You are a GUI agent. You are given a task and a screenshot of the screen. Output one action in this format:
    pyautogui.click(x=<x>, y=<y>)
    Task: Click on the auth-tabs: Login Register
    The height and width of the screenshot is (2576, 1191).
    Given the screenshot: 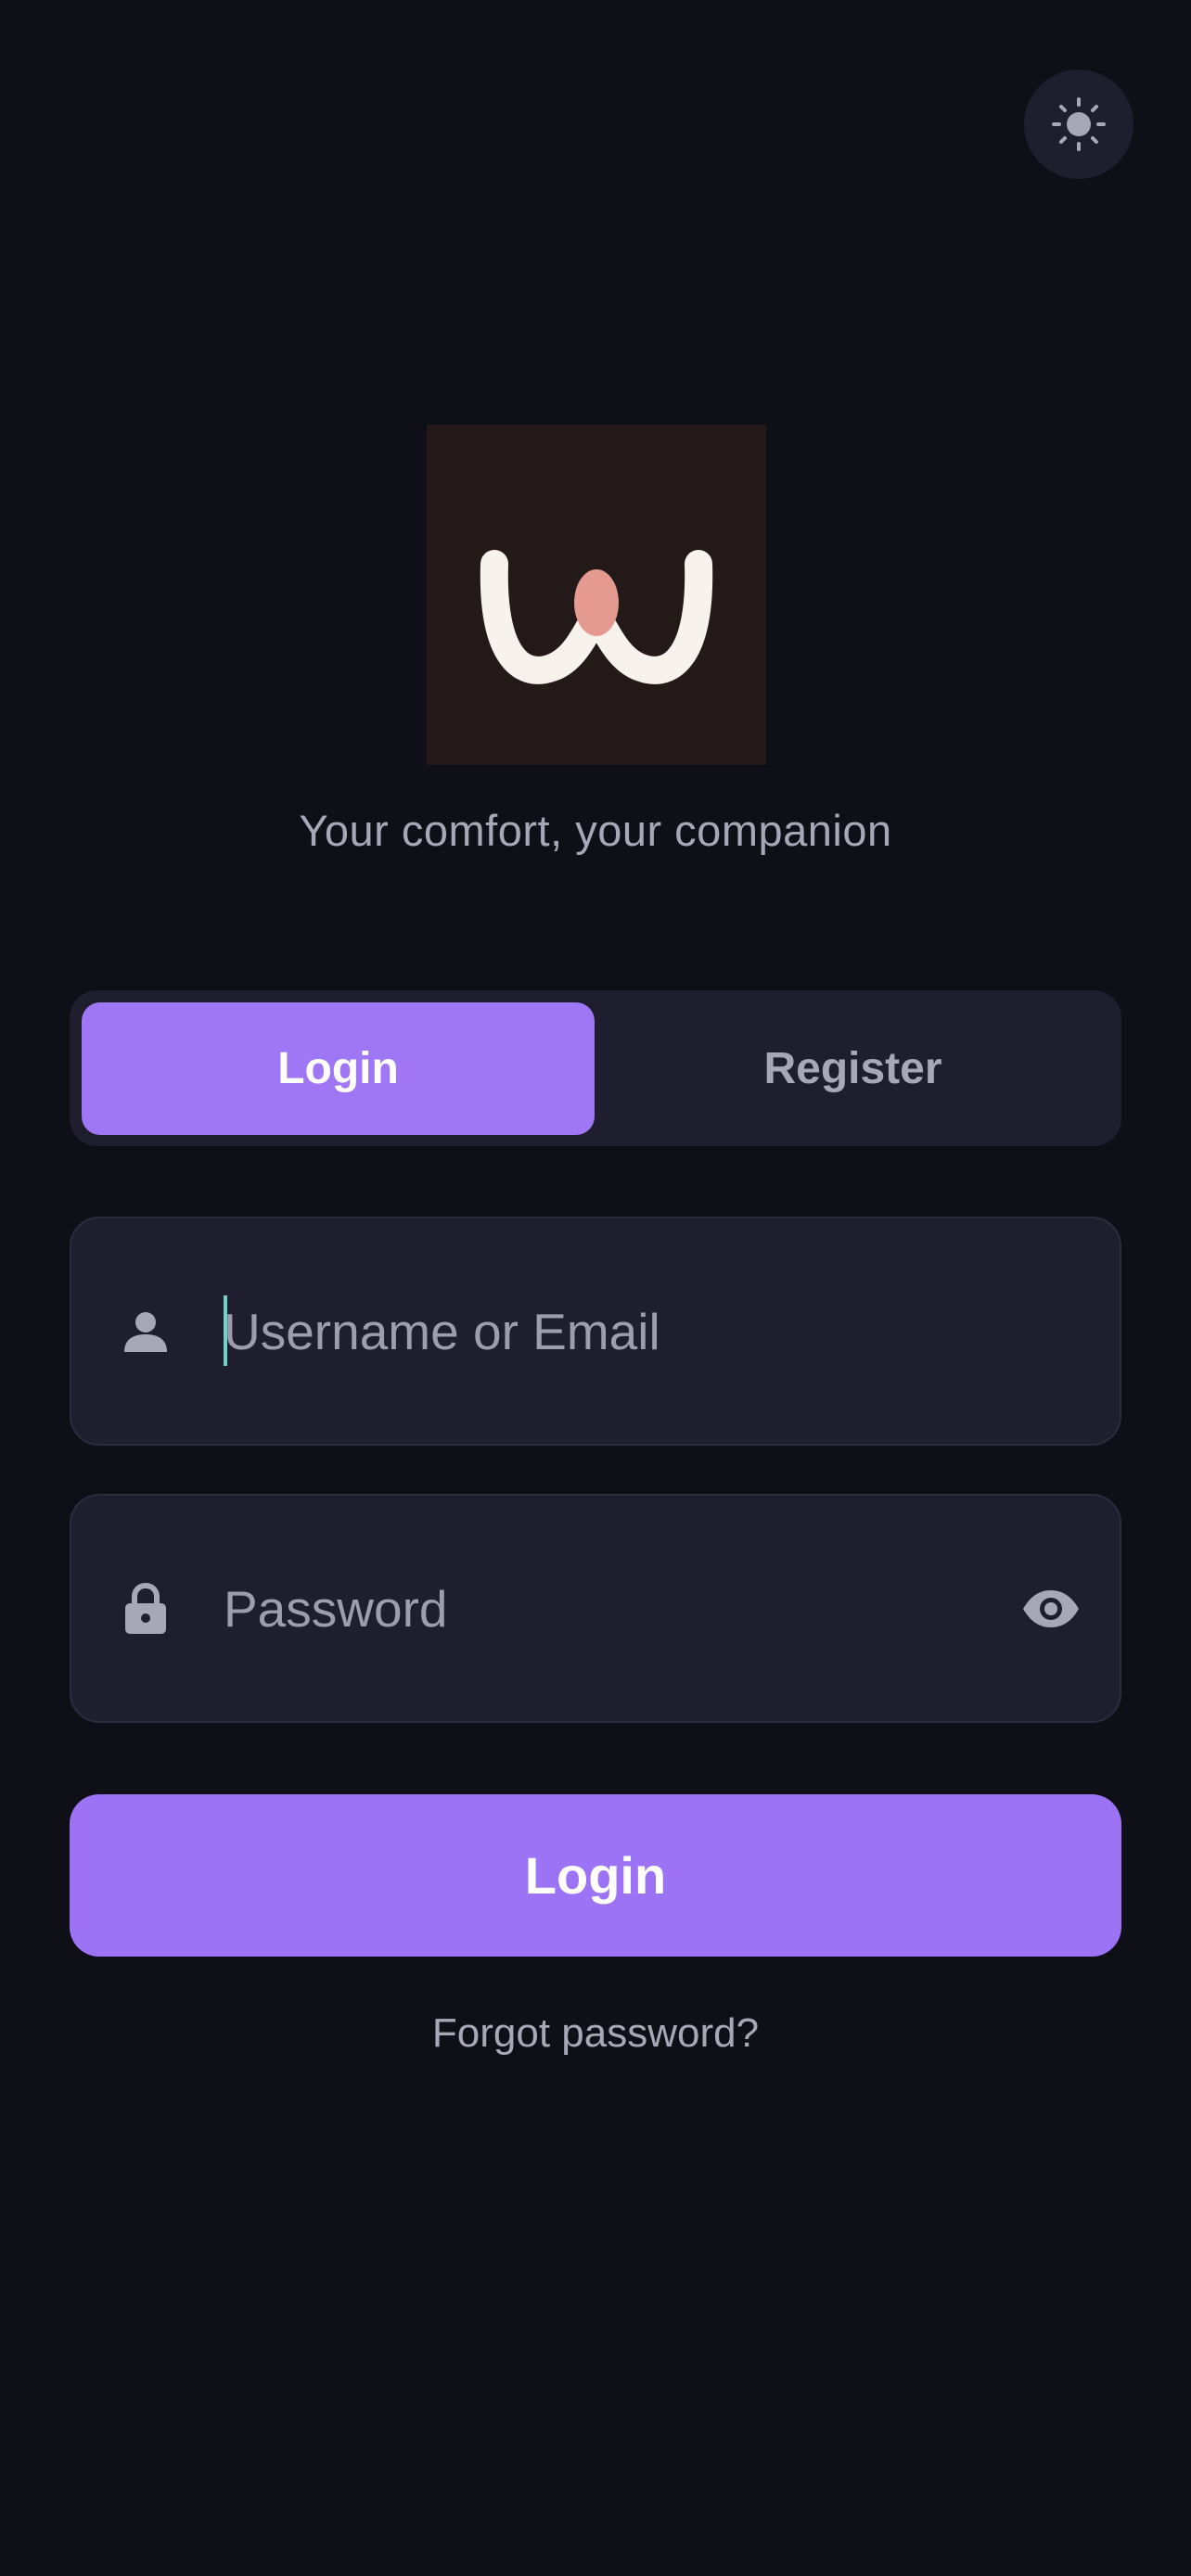 What is the action you would take?
    pyautogui.click(x=595, y=1068)
    